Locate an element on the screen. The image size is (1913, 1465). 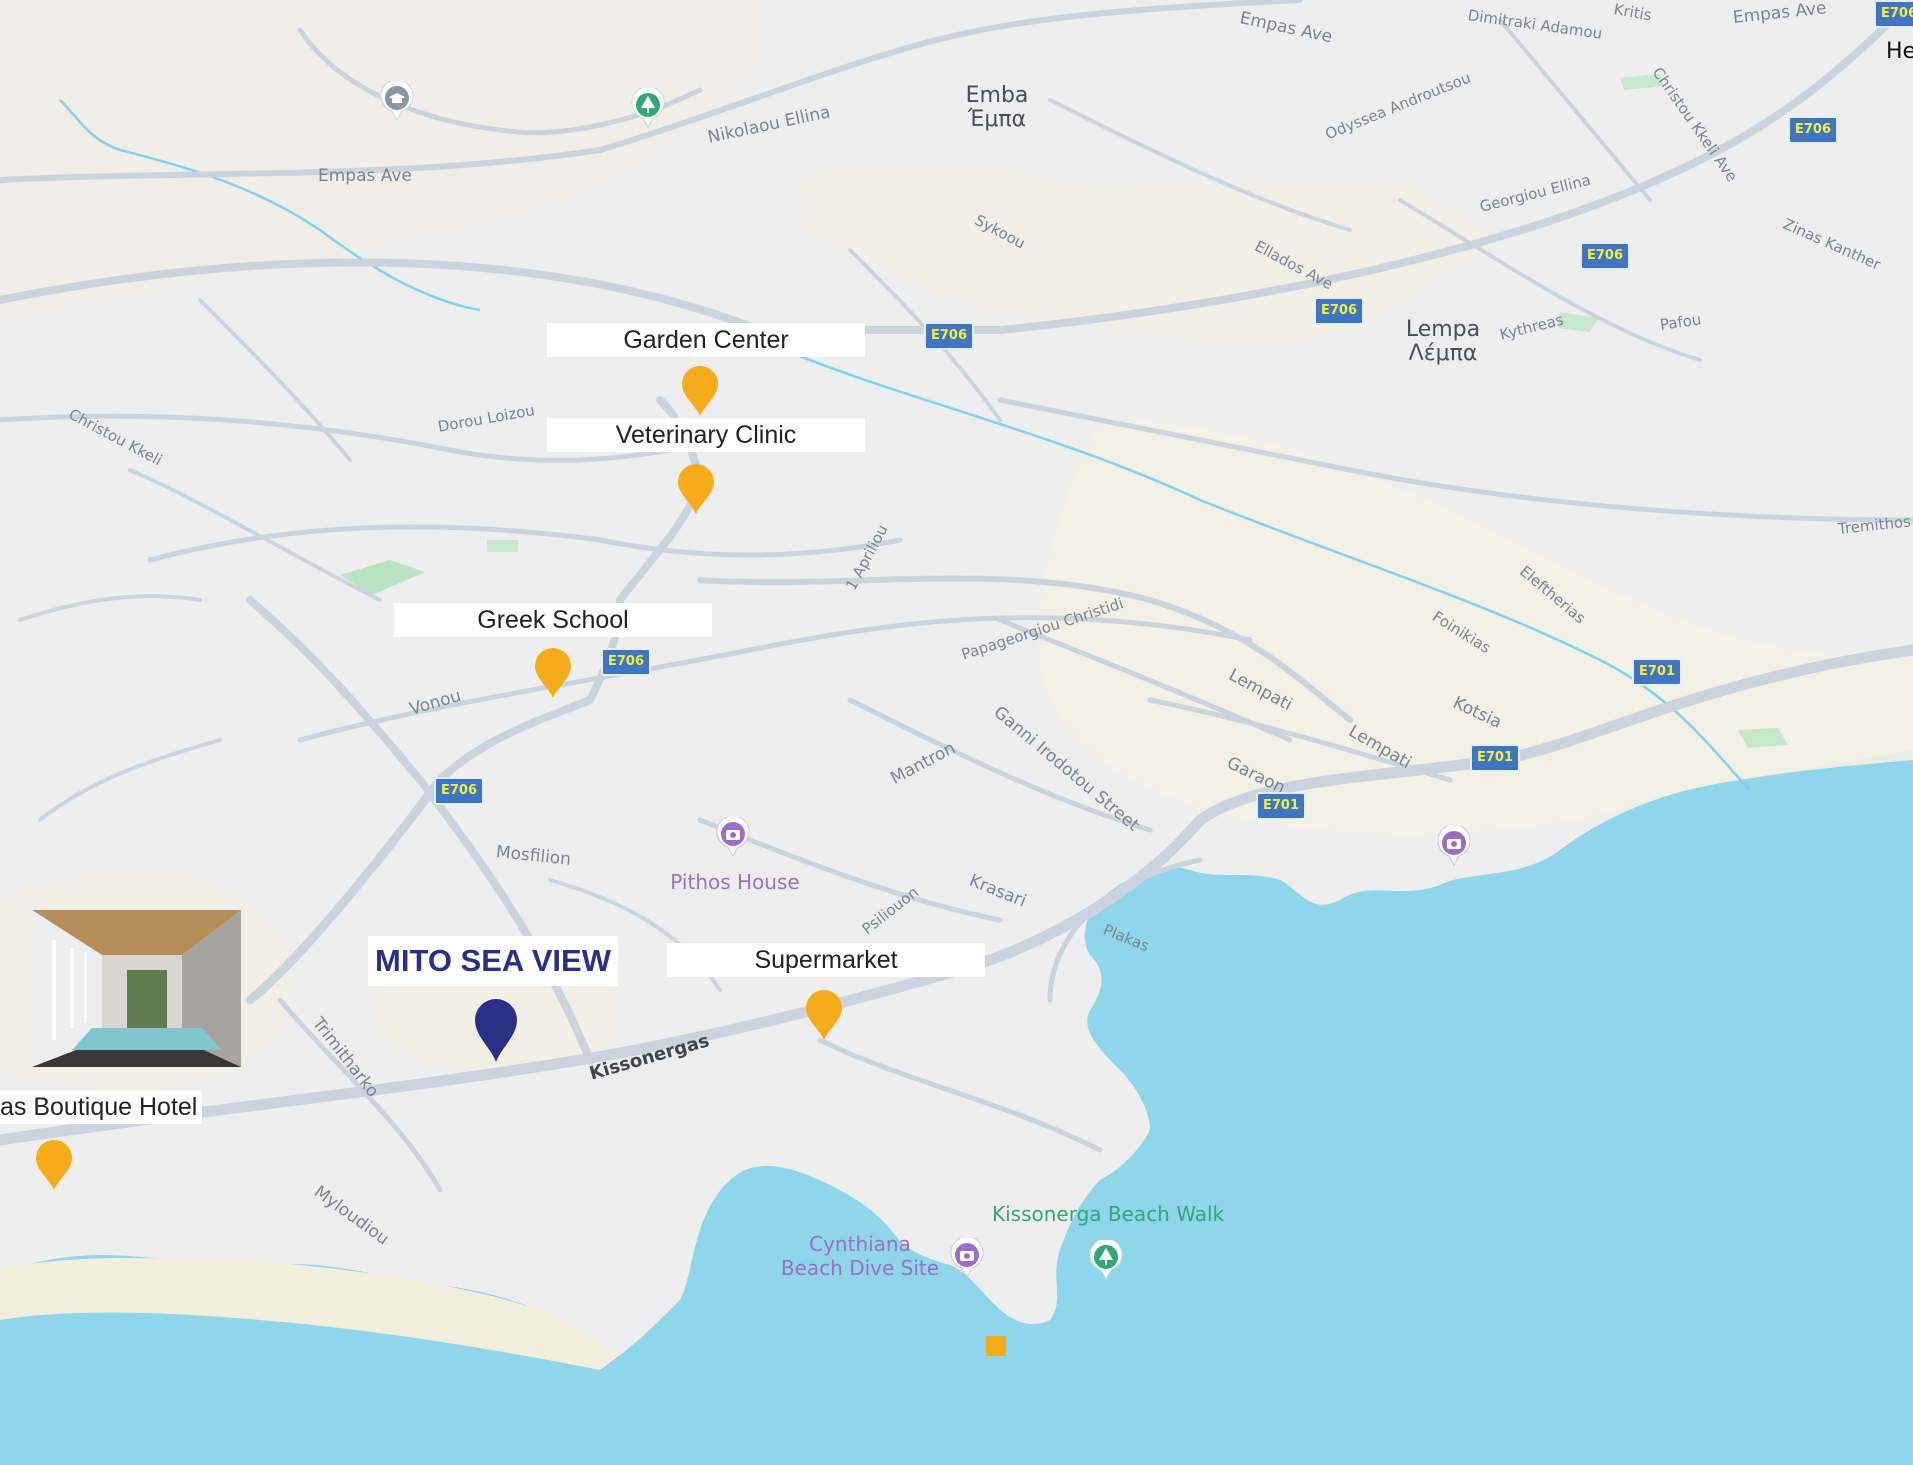
school-icon is located at coordinates (397, 101).